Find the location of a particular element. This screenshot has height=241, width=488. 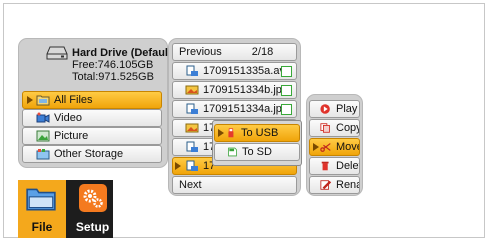

file-item: 1709151334a.jpg is located at coordinates (234, 109).